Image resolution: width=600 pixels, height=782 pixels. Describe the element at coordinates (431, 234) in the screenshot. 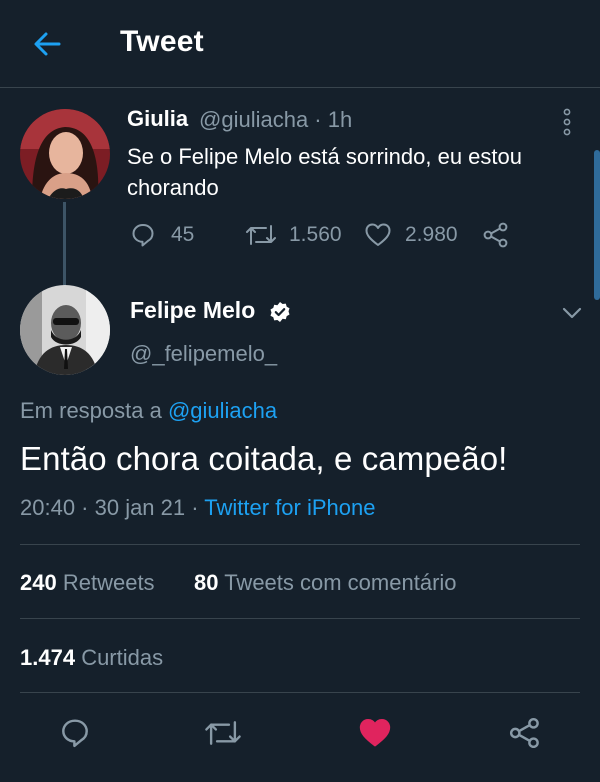

I see `parent-like-count: 2.980` at that location.